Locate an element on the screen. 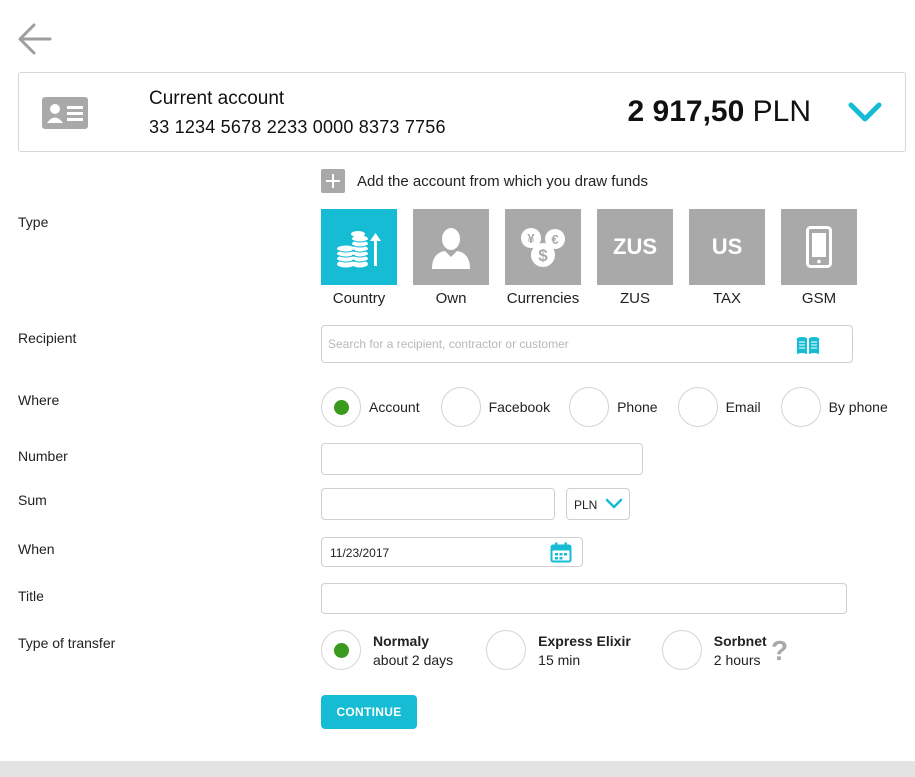 The width and height of the screenshot is (915, 777). sum-field is located at coordinates (438, 504).